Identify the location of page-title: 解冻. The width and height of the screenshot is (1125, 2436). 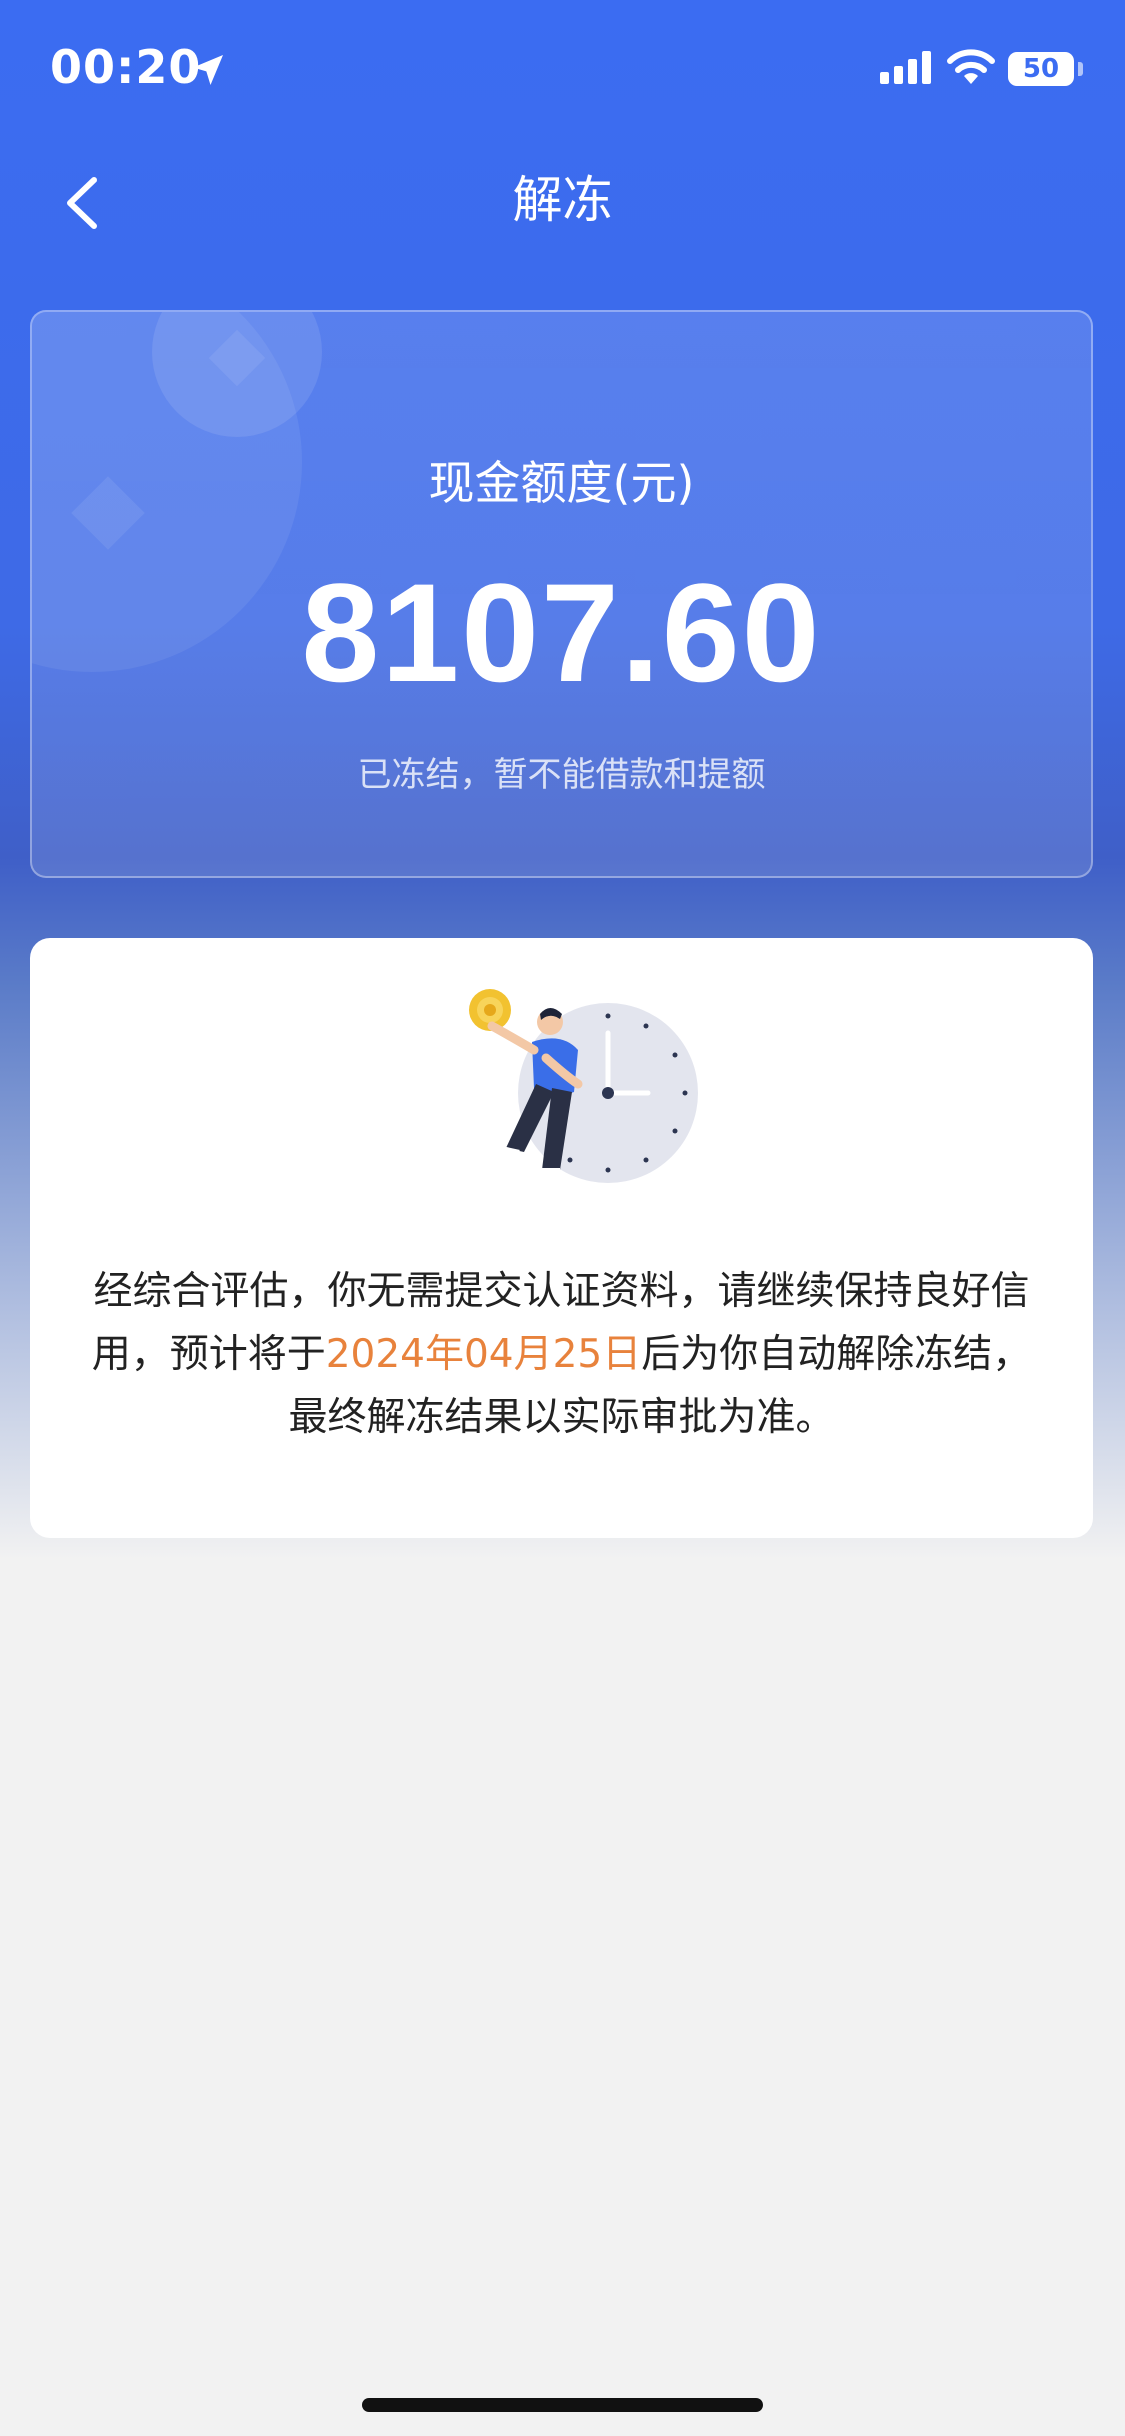
(562, 200).